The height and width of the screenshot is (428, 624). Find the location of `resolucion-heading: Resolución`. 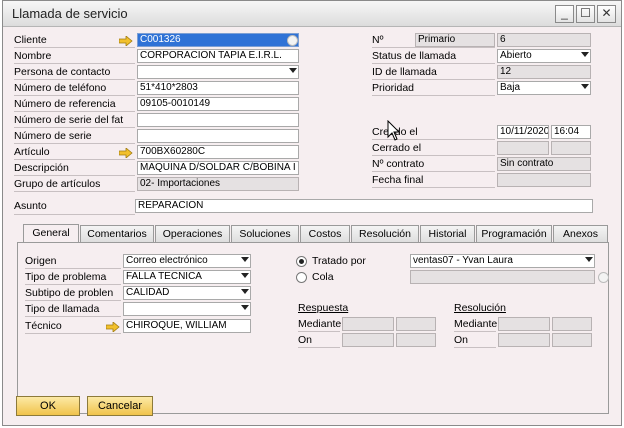

resolucion-heading: Resolución is located at coordinates (480, 308).